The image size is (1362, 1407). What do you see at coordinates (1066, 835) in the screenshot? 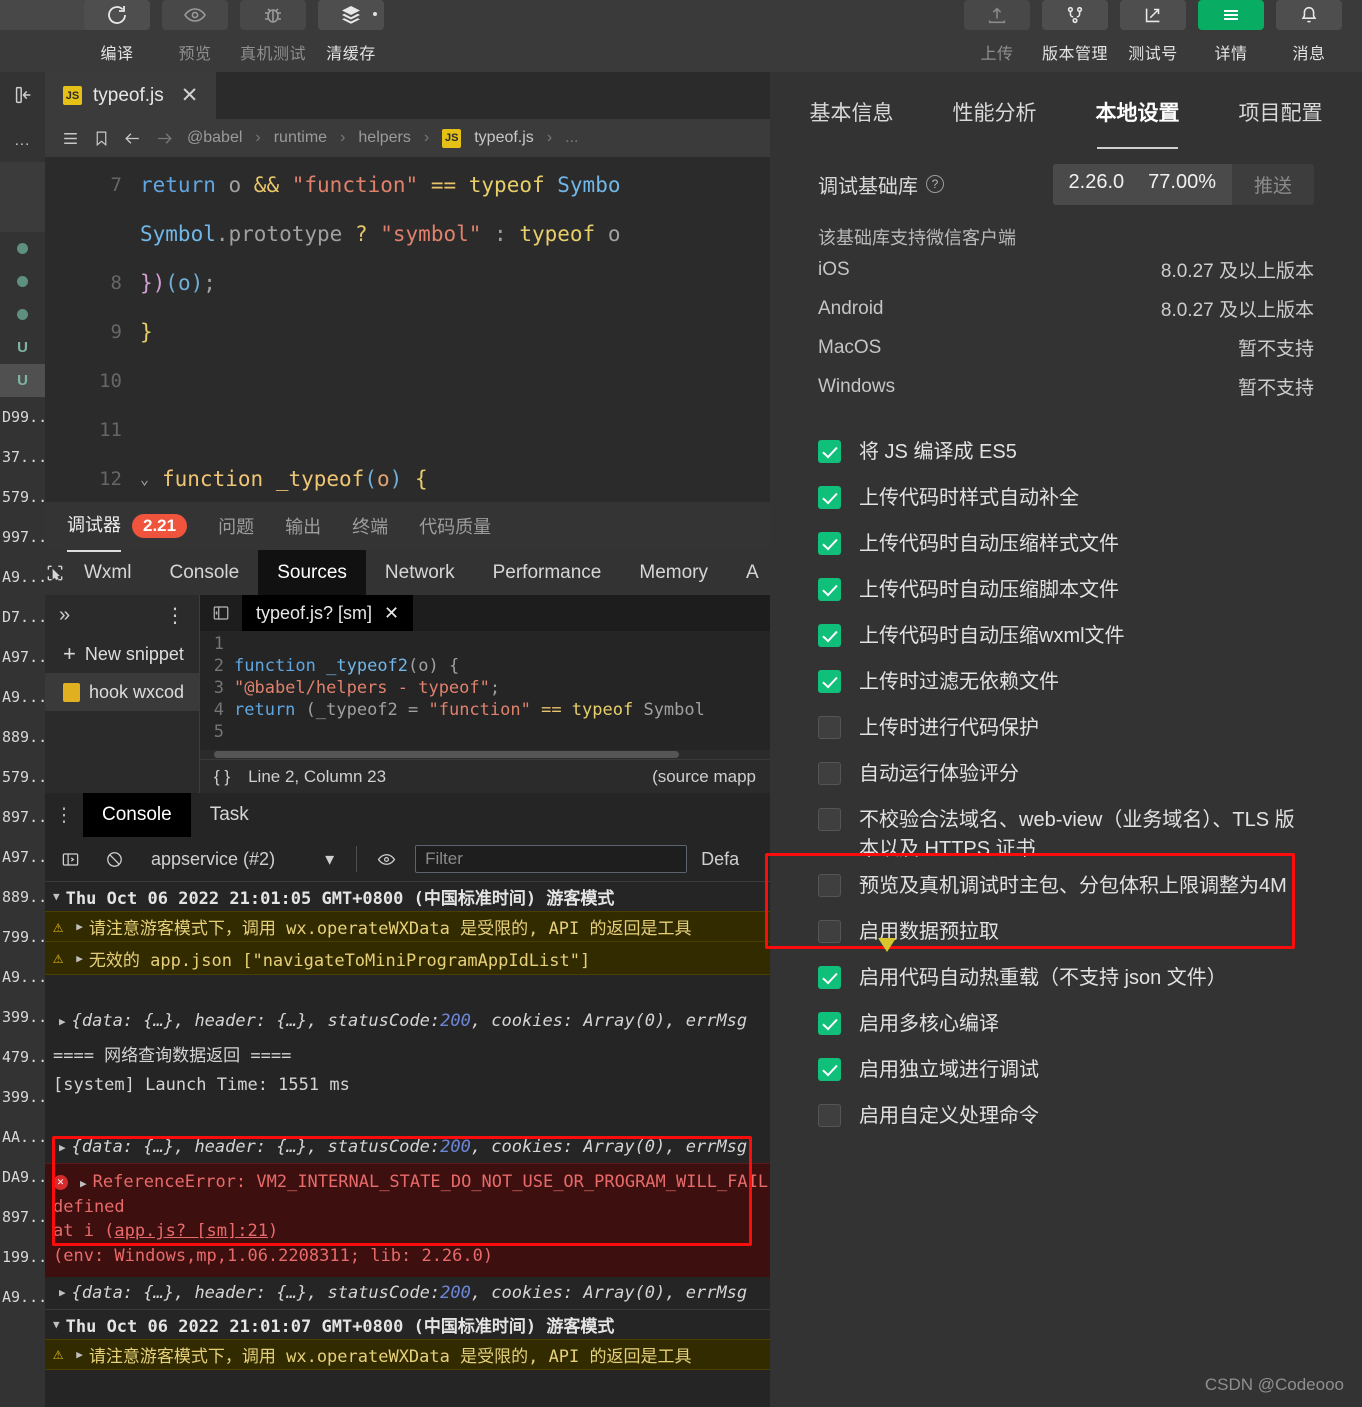
I see `setting-option-row: 不校验合法域名、web-view（业务域名）、TLS 版本以及 HTTPS 证书` at bounding box center [1066, 835].